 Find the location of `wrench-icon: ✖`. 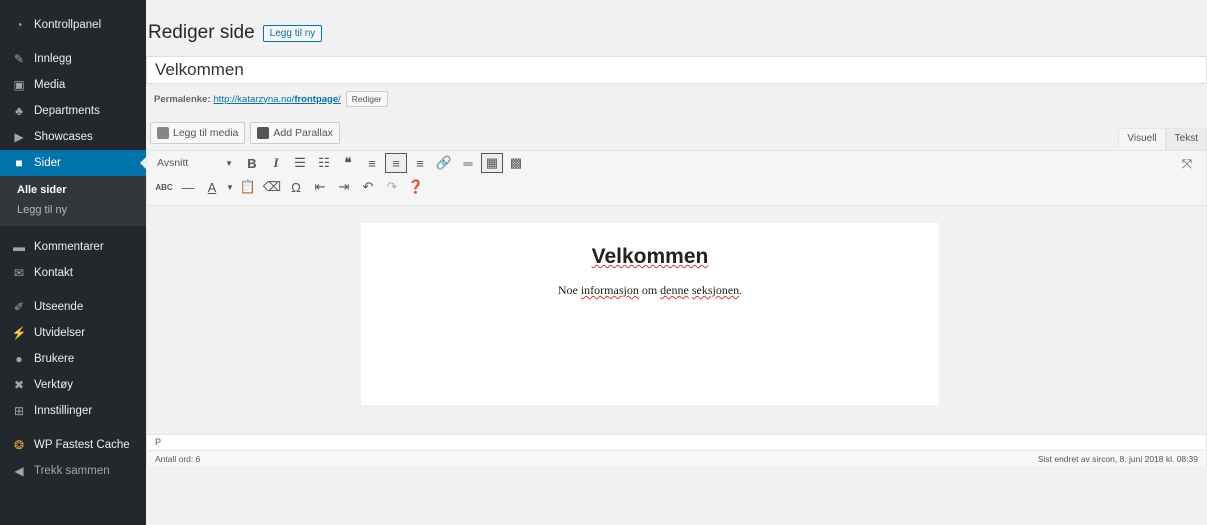

wrench-icon: ✖ is located at coordinates (19, 385).